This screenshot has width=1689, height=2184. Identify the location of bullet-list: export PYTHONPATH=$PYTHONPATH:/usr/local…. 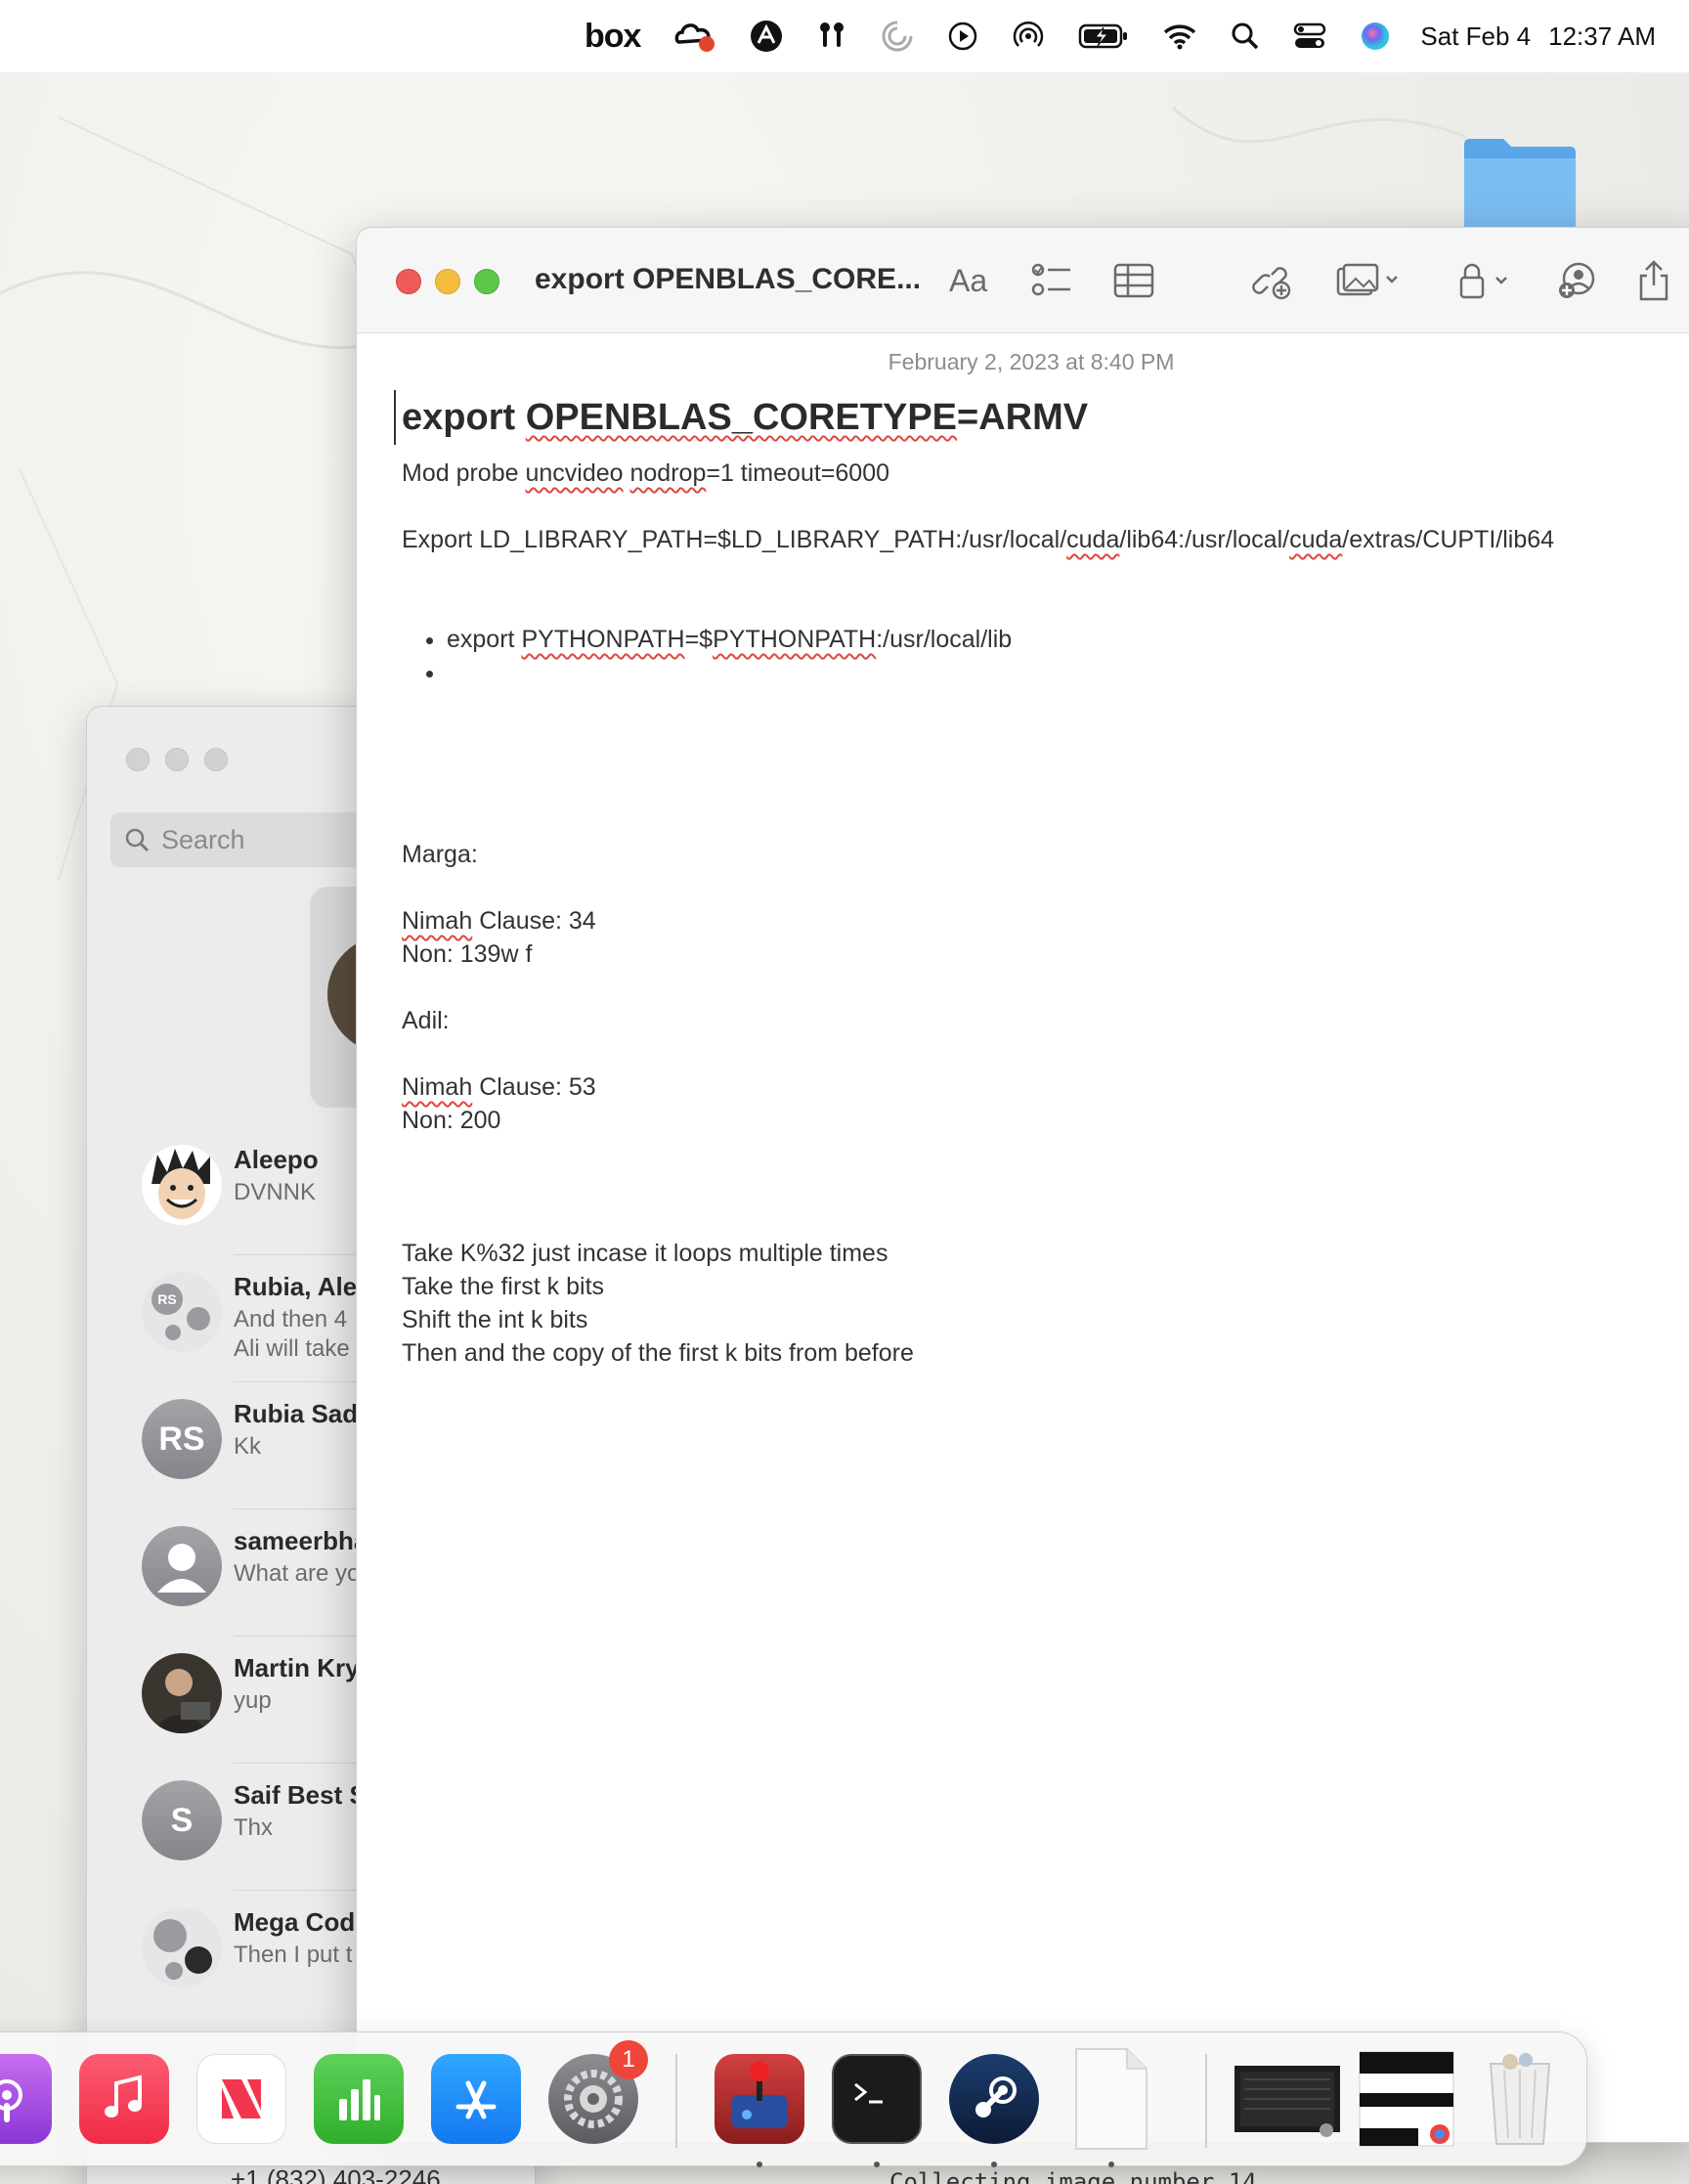
(1045, 656).